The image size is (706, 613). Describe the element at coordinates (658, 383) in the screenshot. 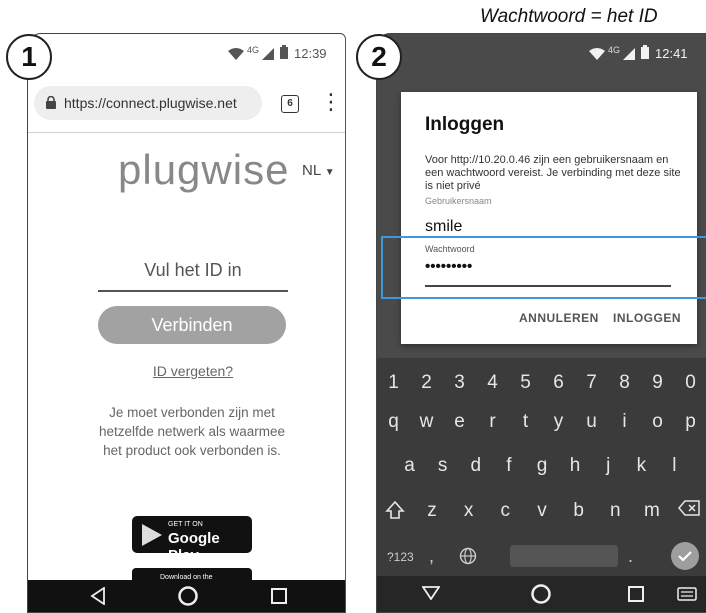

I see `key: 9` at that location.